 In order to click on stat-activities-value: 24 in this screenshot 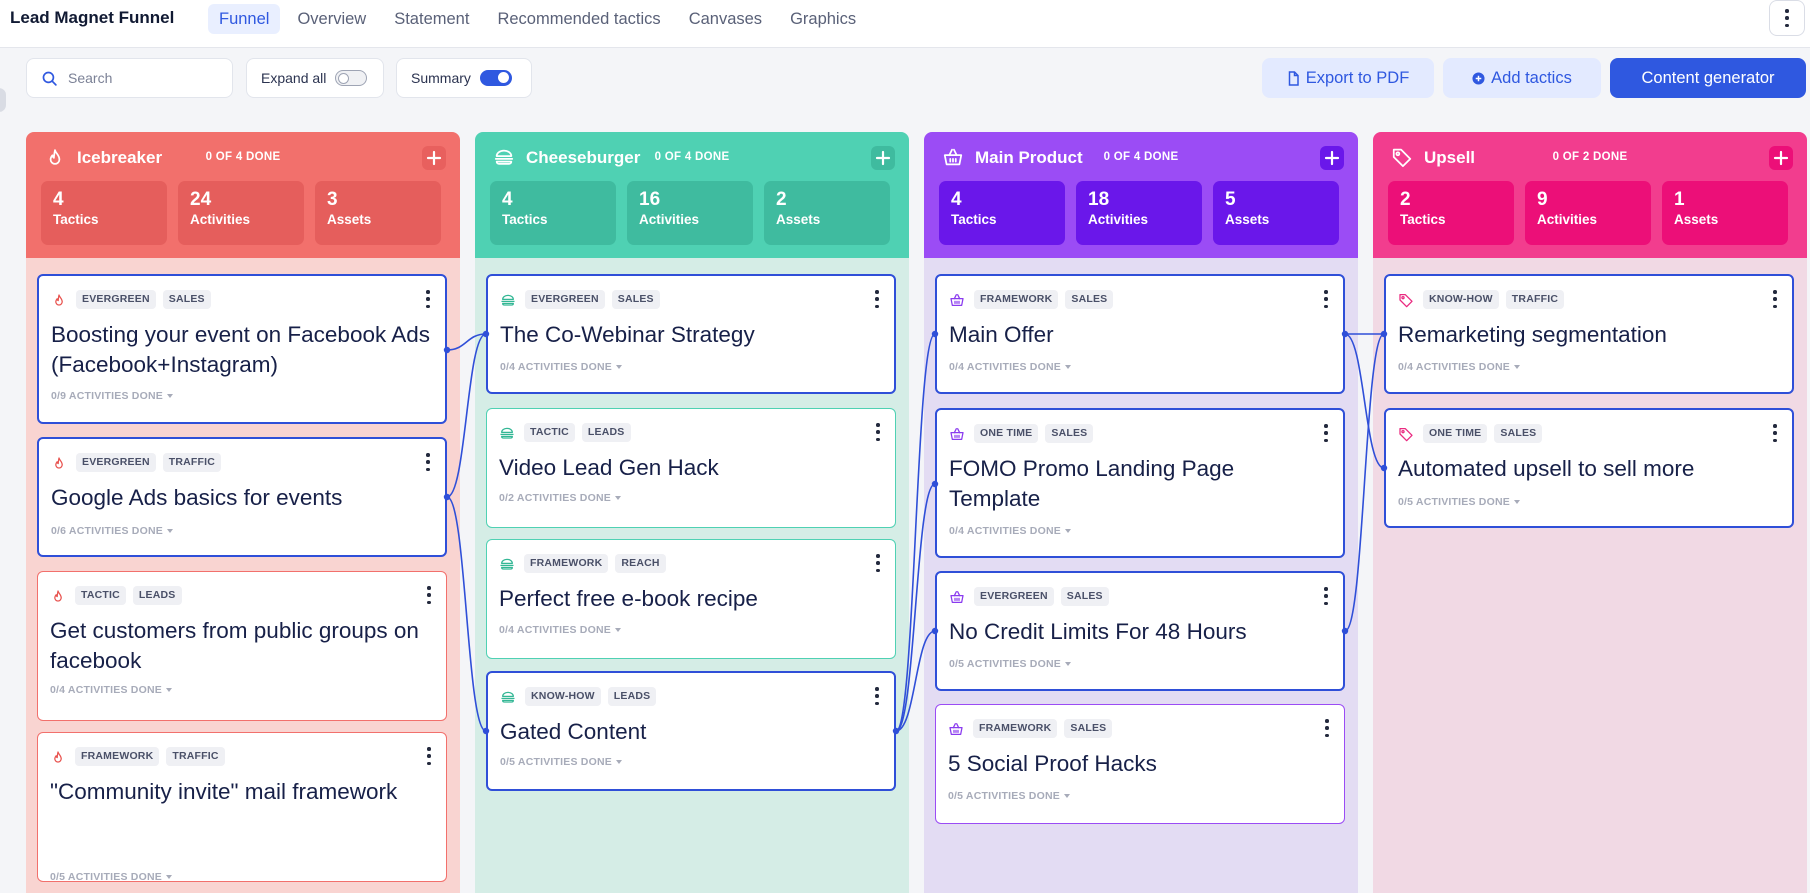, I will do `click(201, 199)`.